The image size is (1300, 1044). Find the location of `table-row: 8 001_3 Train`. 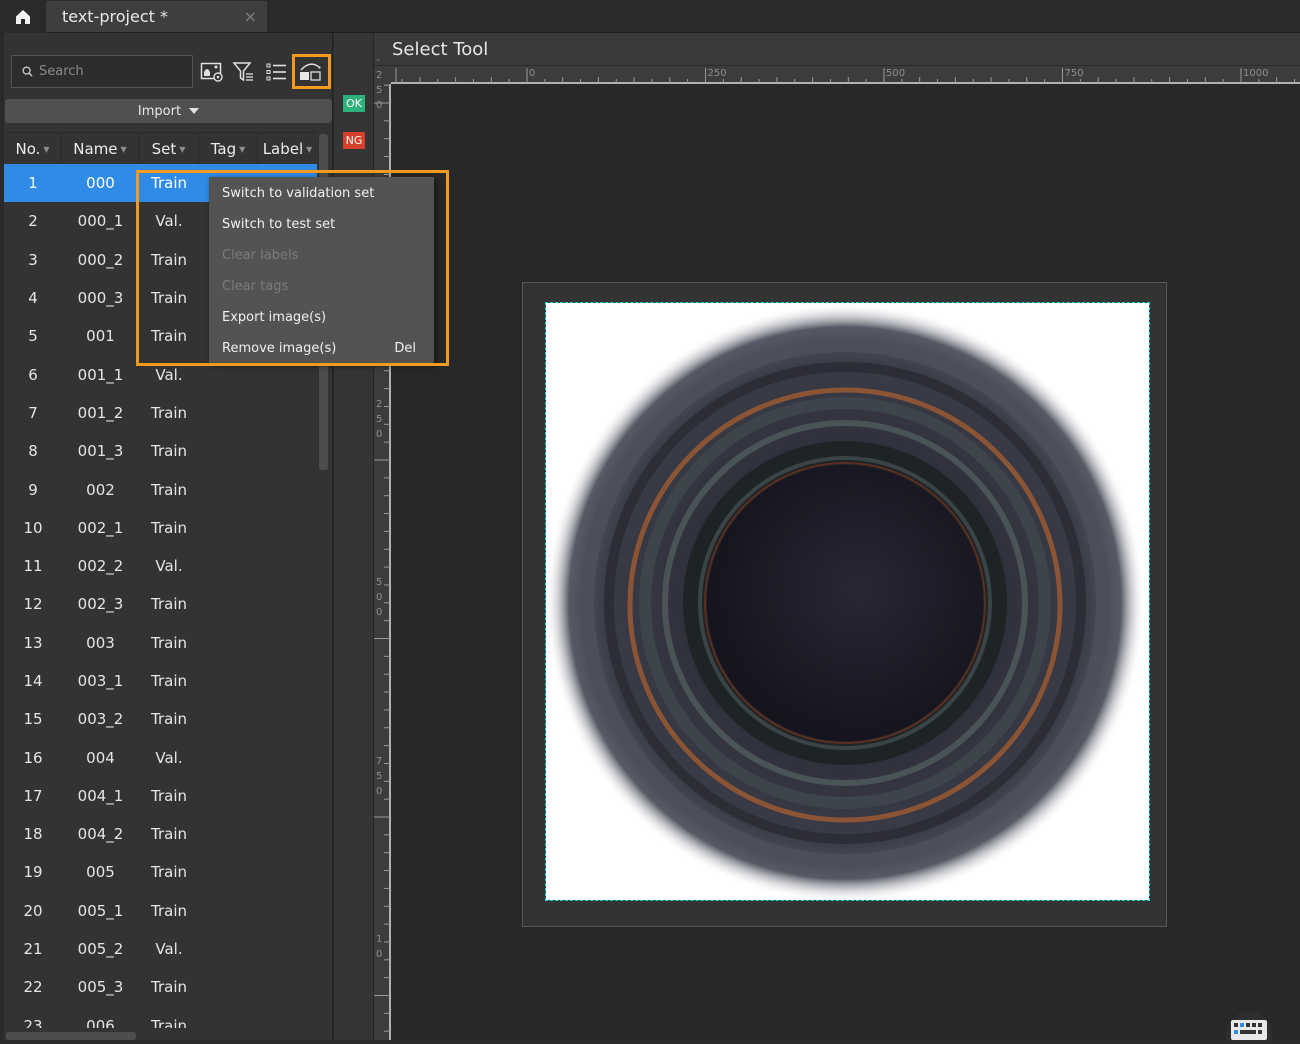

table-row: 8 001_3 Train is located at coordinates (160, 451).